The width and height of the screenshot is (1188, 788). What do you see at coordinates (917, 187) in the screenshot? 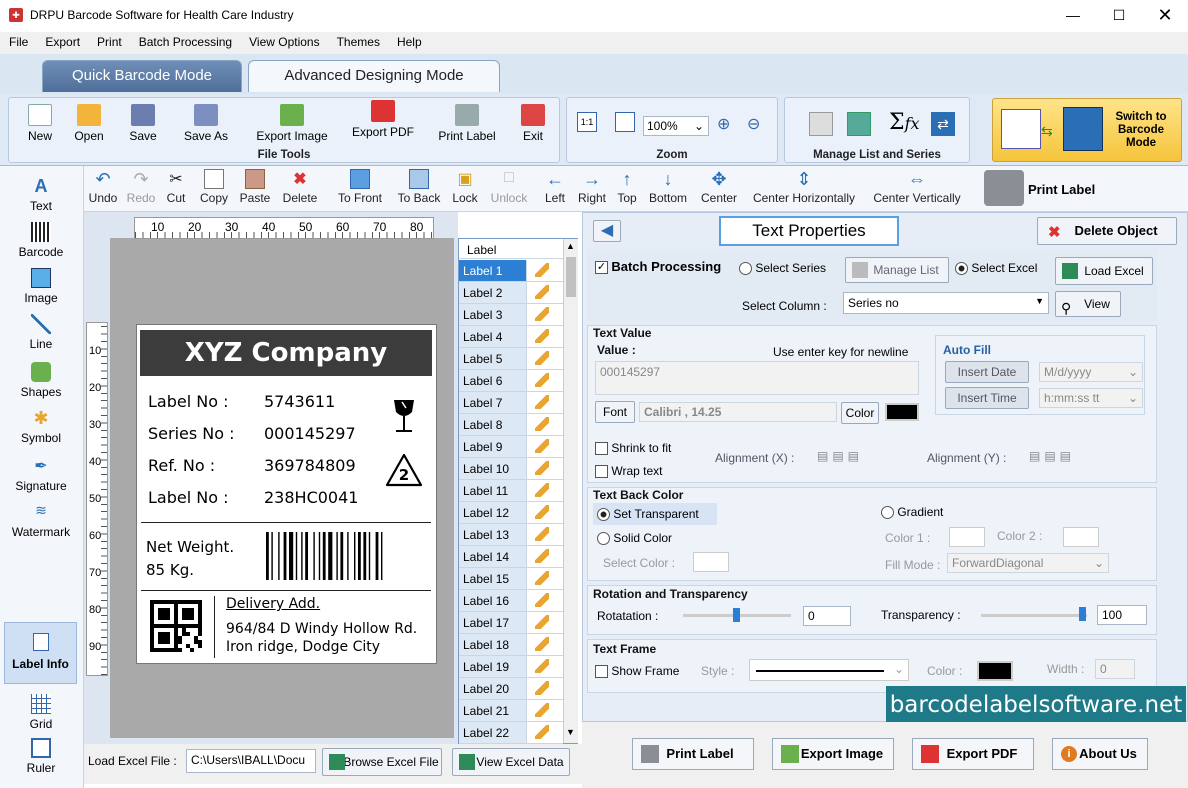
I see `center-vertically-button: ⇔ Center Vertically` at bounding box center [917, 187].